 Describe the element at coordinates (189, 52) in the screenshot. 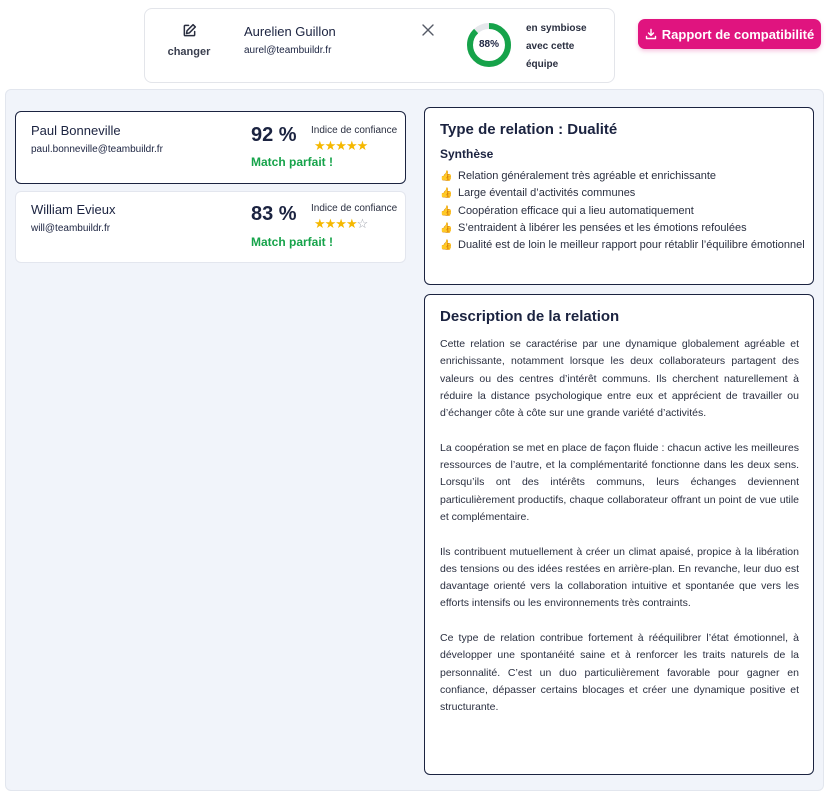

I see `change-label: changer` at that location.